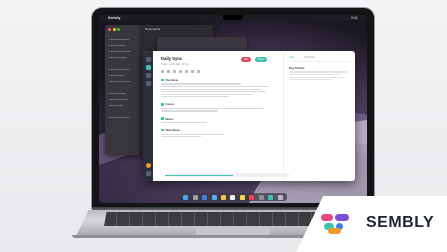 This screenshot has width=447, height=252. I want to click on underline-icon, so click(174, 71).